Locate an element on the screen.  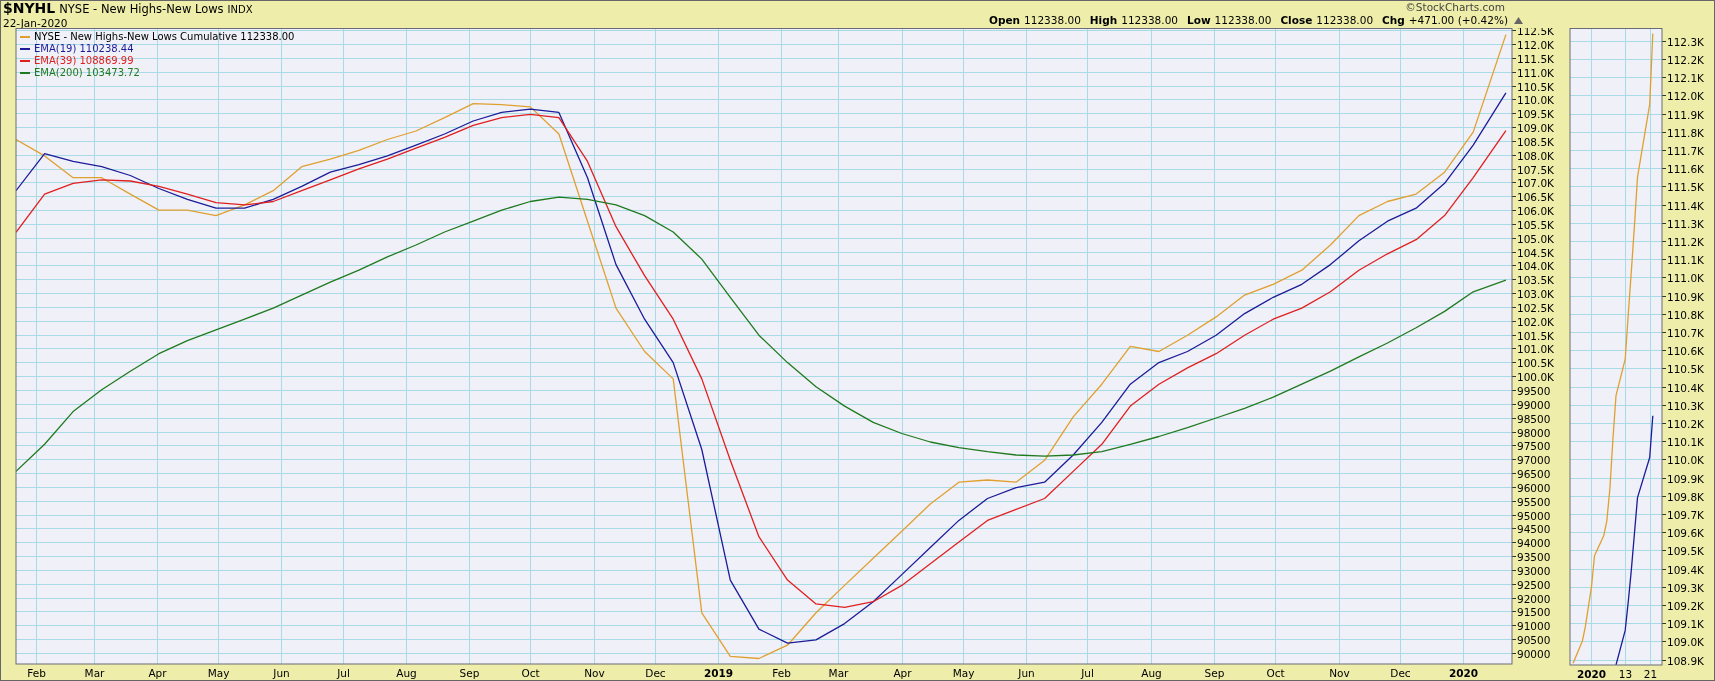
ticker-symbol: $NYHL is located at coordinates (29, 8).